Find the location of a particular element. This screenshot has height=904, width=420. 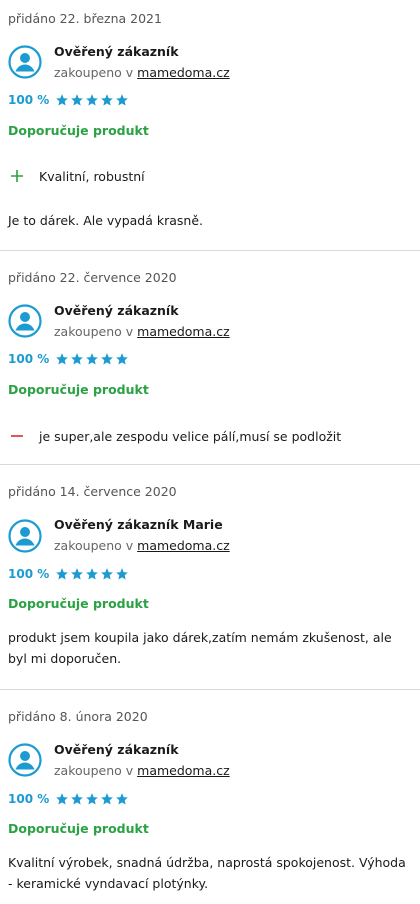

review-author: Ověřený zákazník Marie is located at coordinates (138, 524).